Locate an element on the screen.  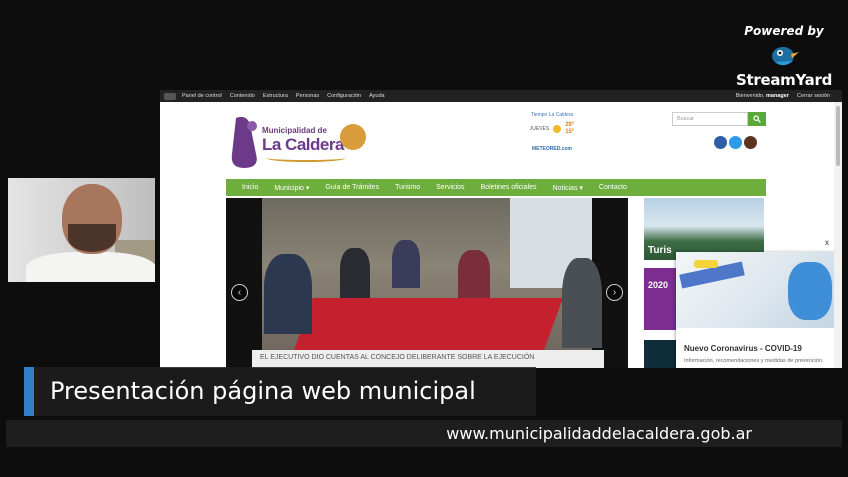
logo-line1: Municipalidad de is located at coordinates (294, 130).